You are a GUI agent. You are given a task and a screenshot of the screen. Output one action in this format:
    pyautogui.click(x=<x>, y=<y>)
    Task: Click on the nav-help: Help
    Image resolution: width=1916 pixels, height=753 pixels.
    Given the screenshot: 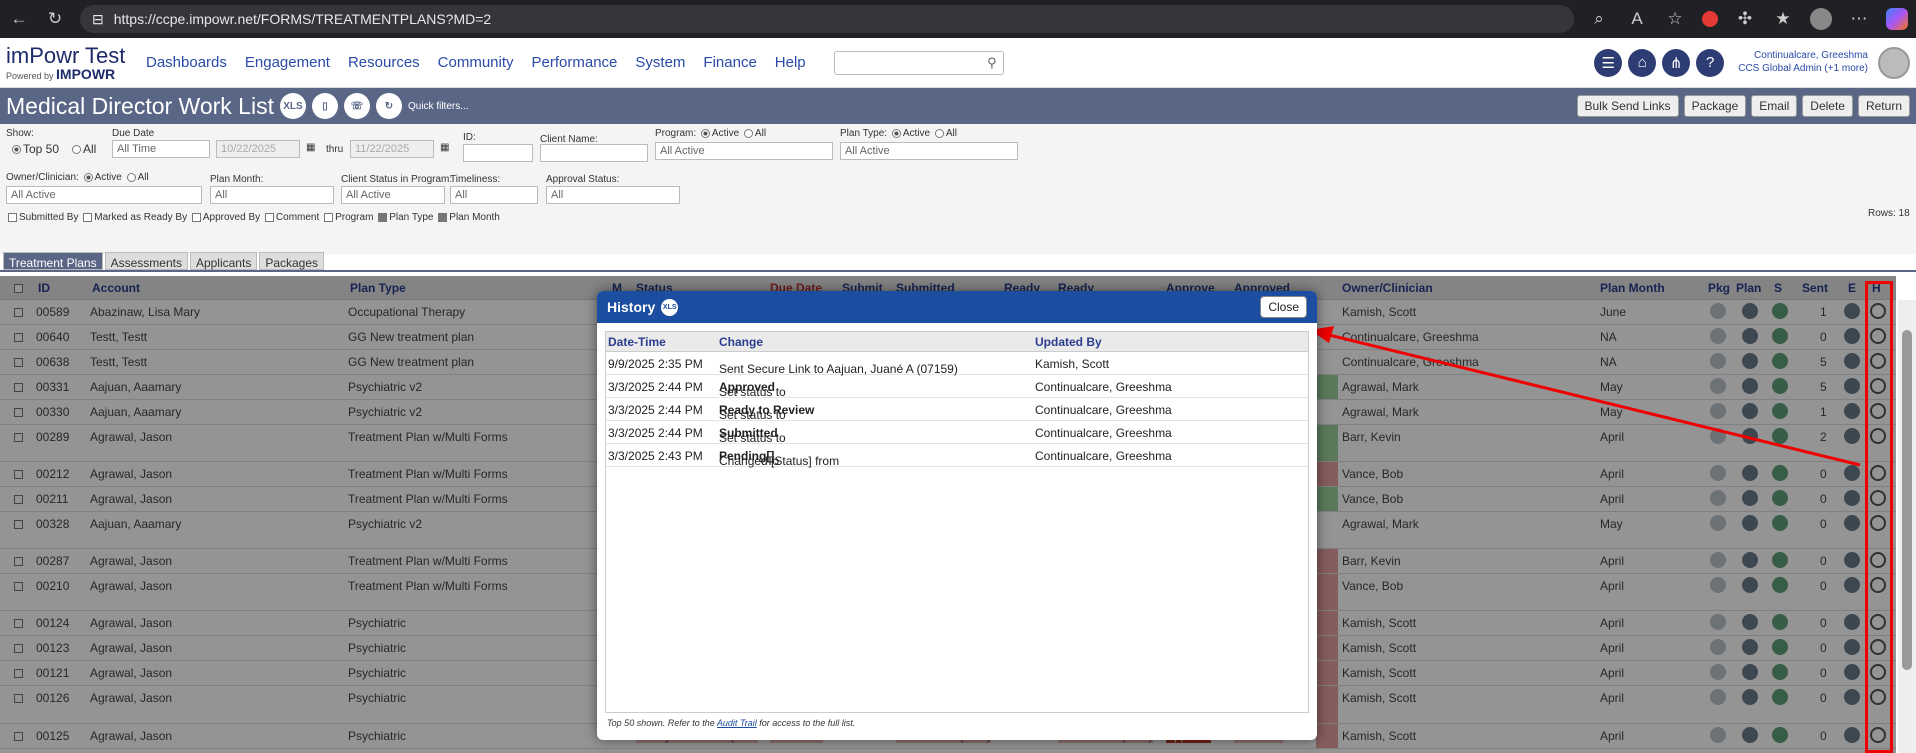 What is the action you would take?
    pyautogui.click(x=790, y=62)
    